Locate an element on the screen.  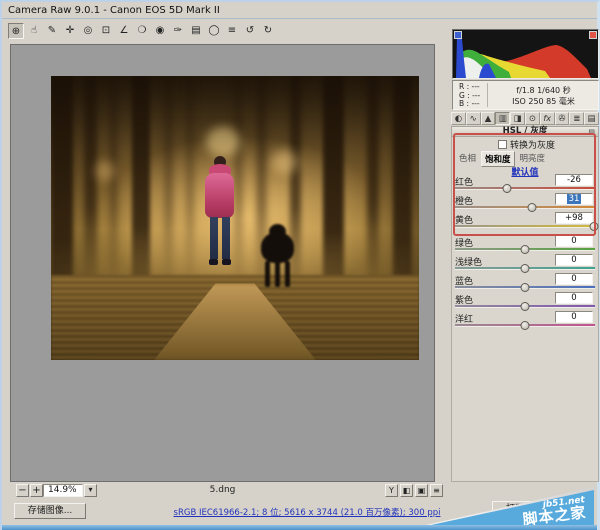
red-eye-tool-button: ◉ is located at coordinates (160, 31).